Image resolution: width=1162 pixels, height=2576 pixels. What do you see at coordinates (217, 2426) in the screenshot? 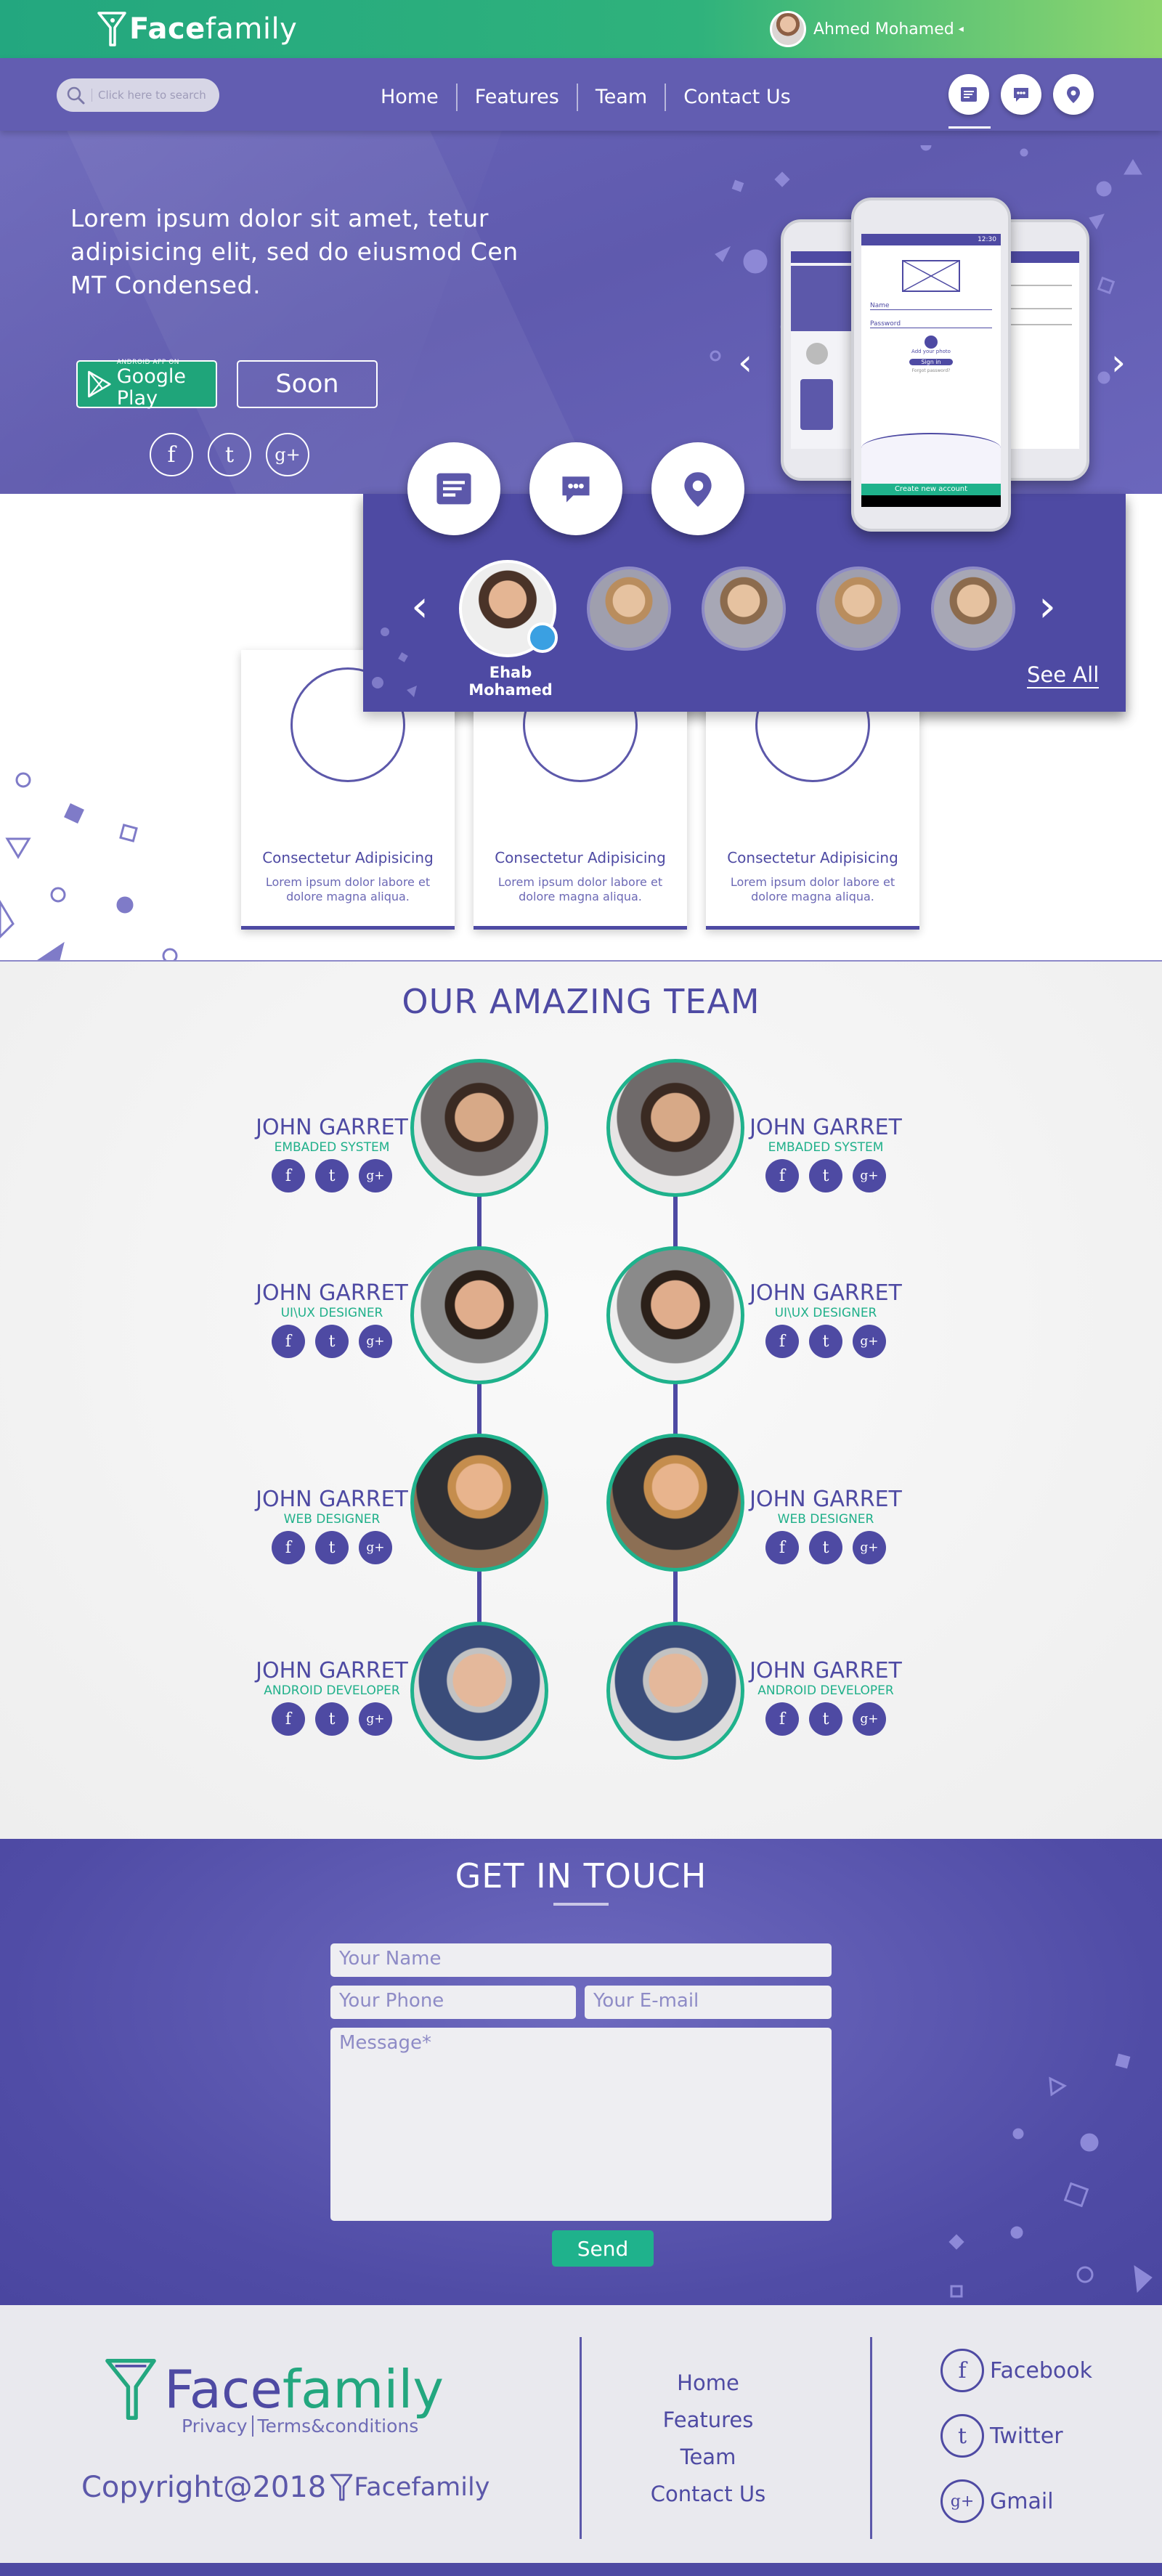
I see `privacy-link: Privacy` at bounding box center [217, 2426].